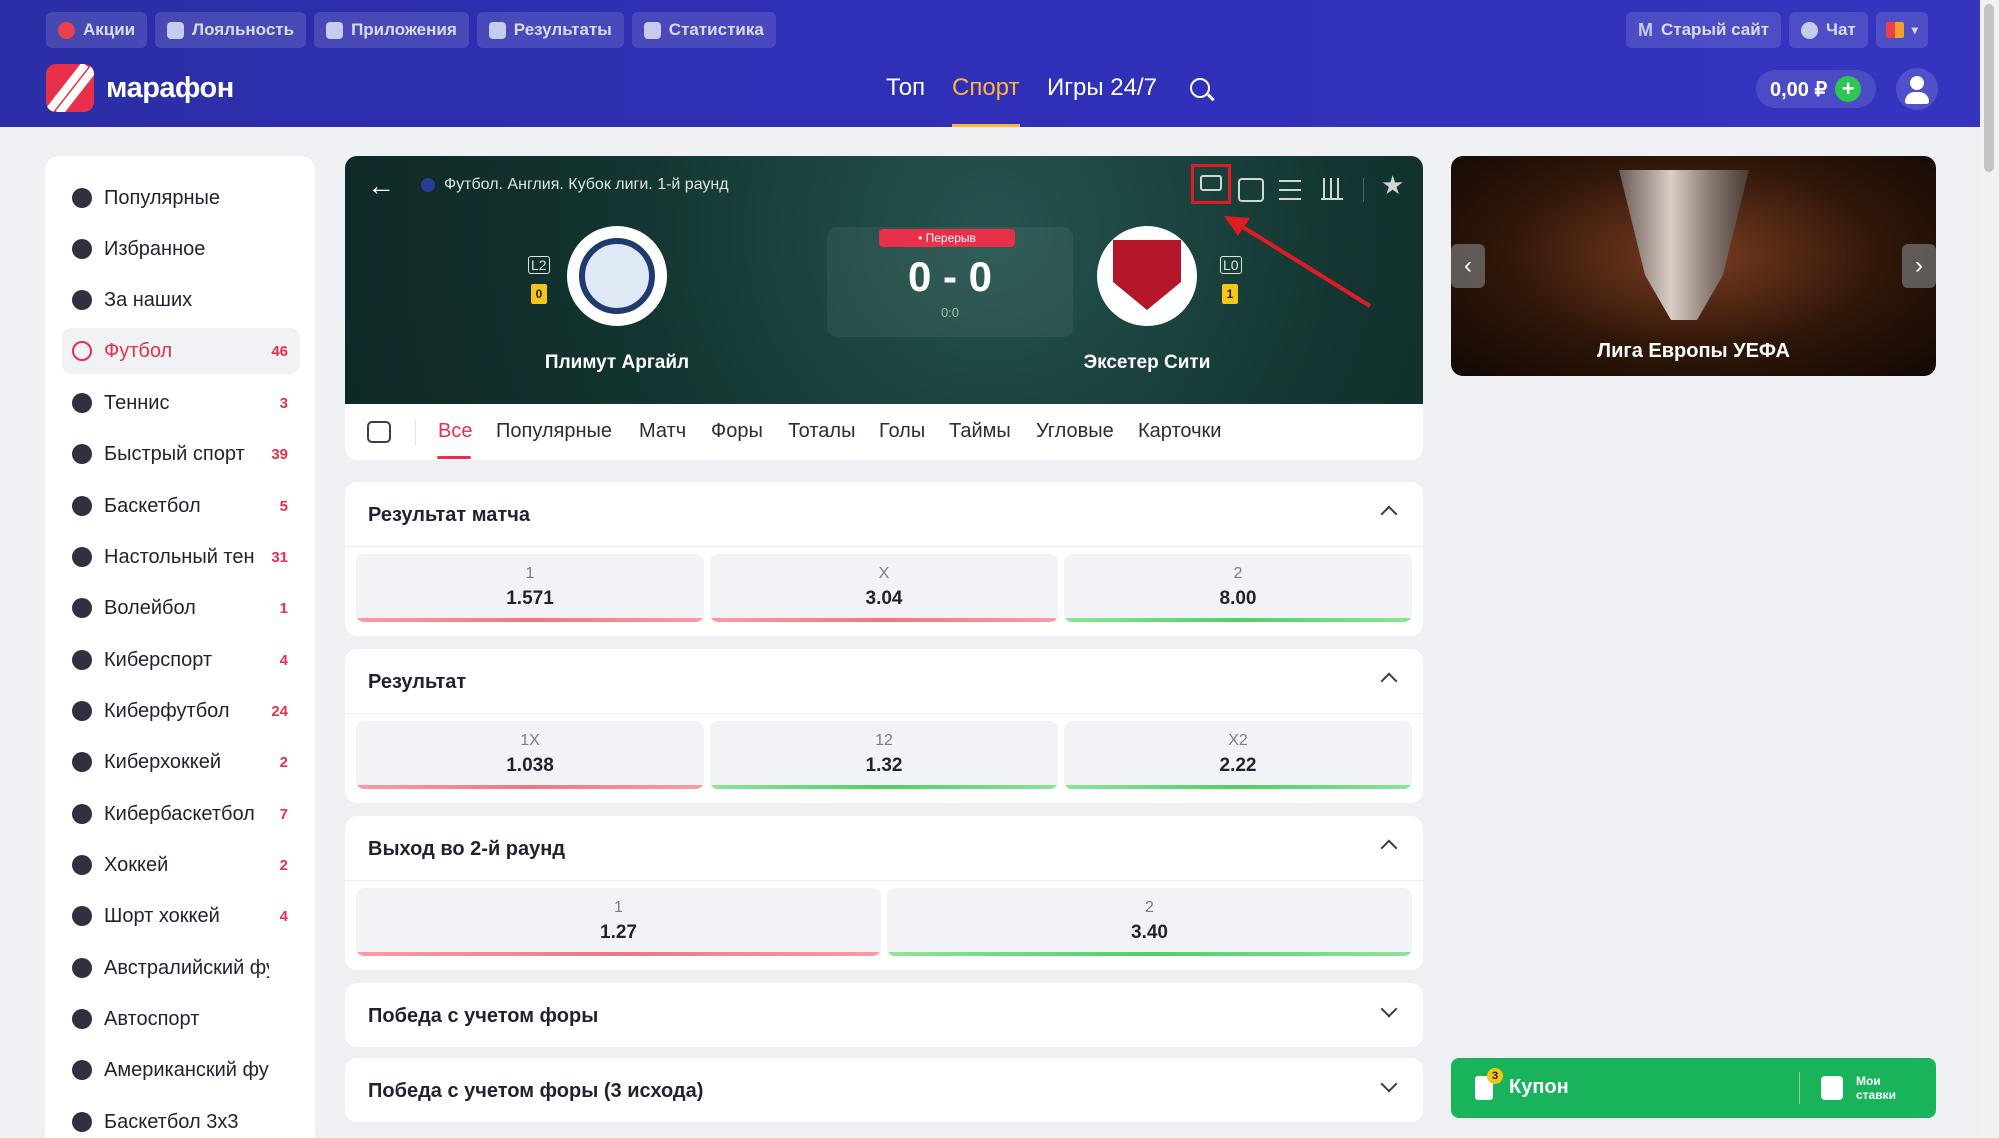 The width and height of the screenshot is (1999, 1138). I want to click on banner-next-button: ›, so click(1919, 266).